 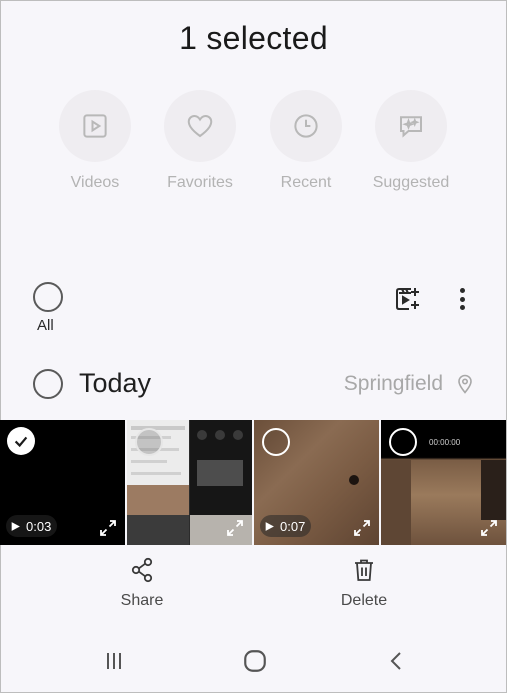 I want to click on system-navigation-bar, so click(x=253, y=660).